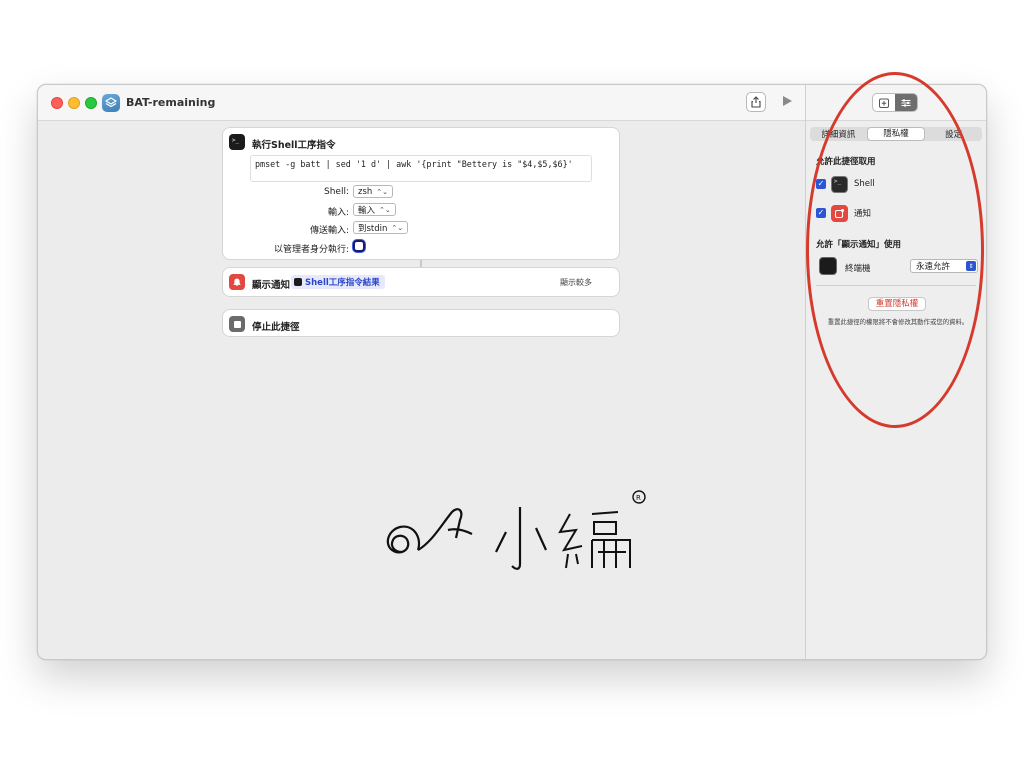 The width and height of the screenshot is (1024, 768). Describe the element at coordinates (787, 101) in the screenshot. I see `run-button` at that location.